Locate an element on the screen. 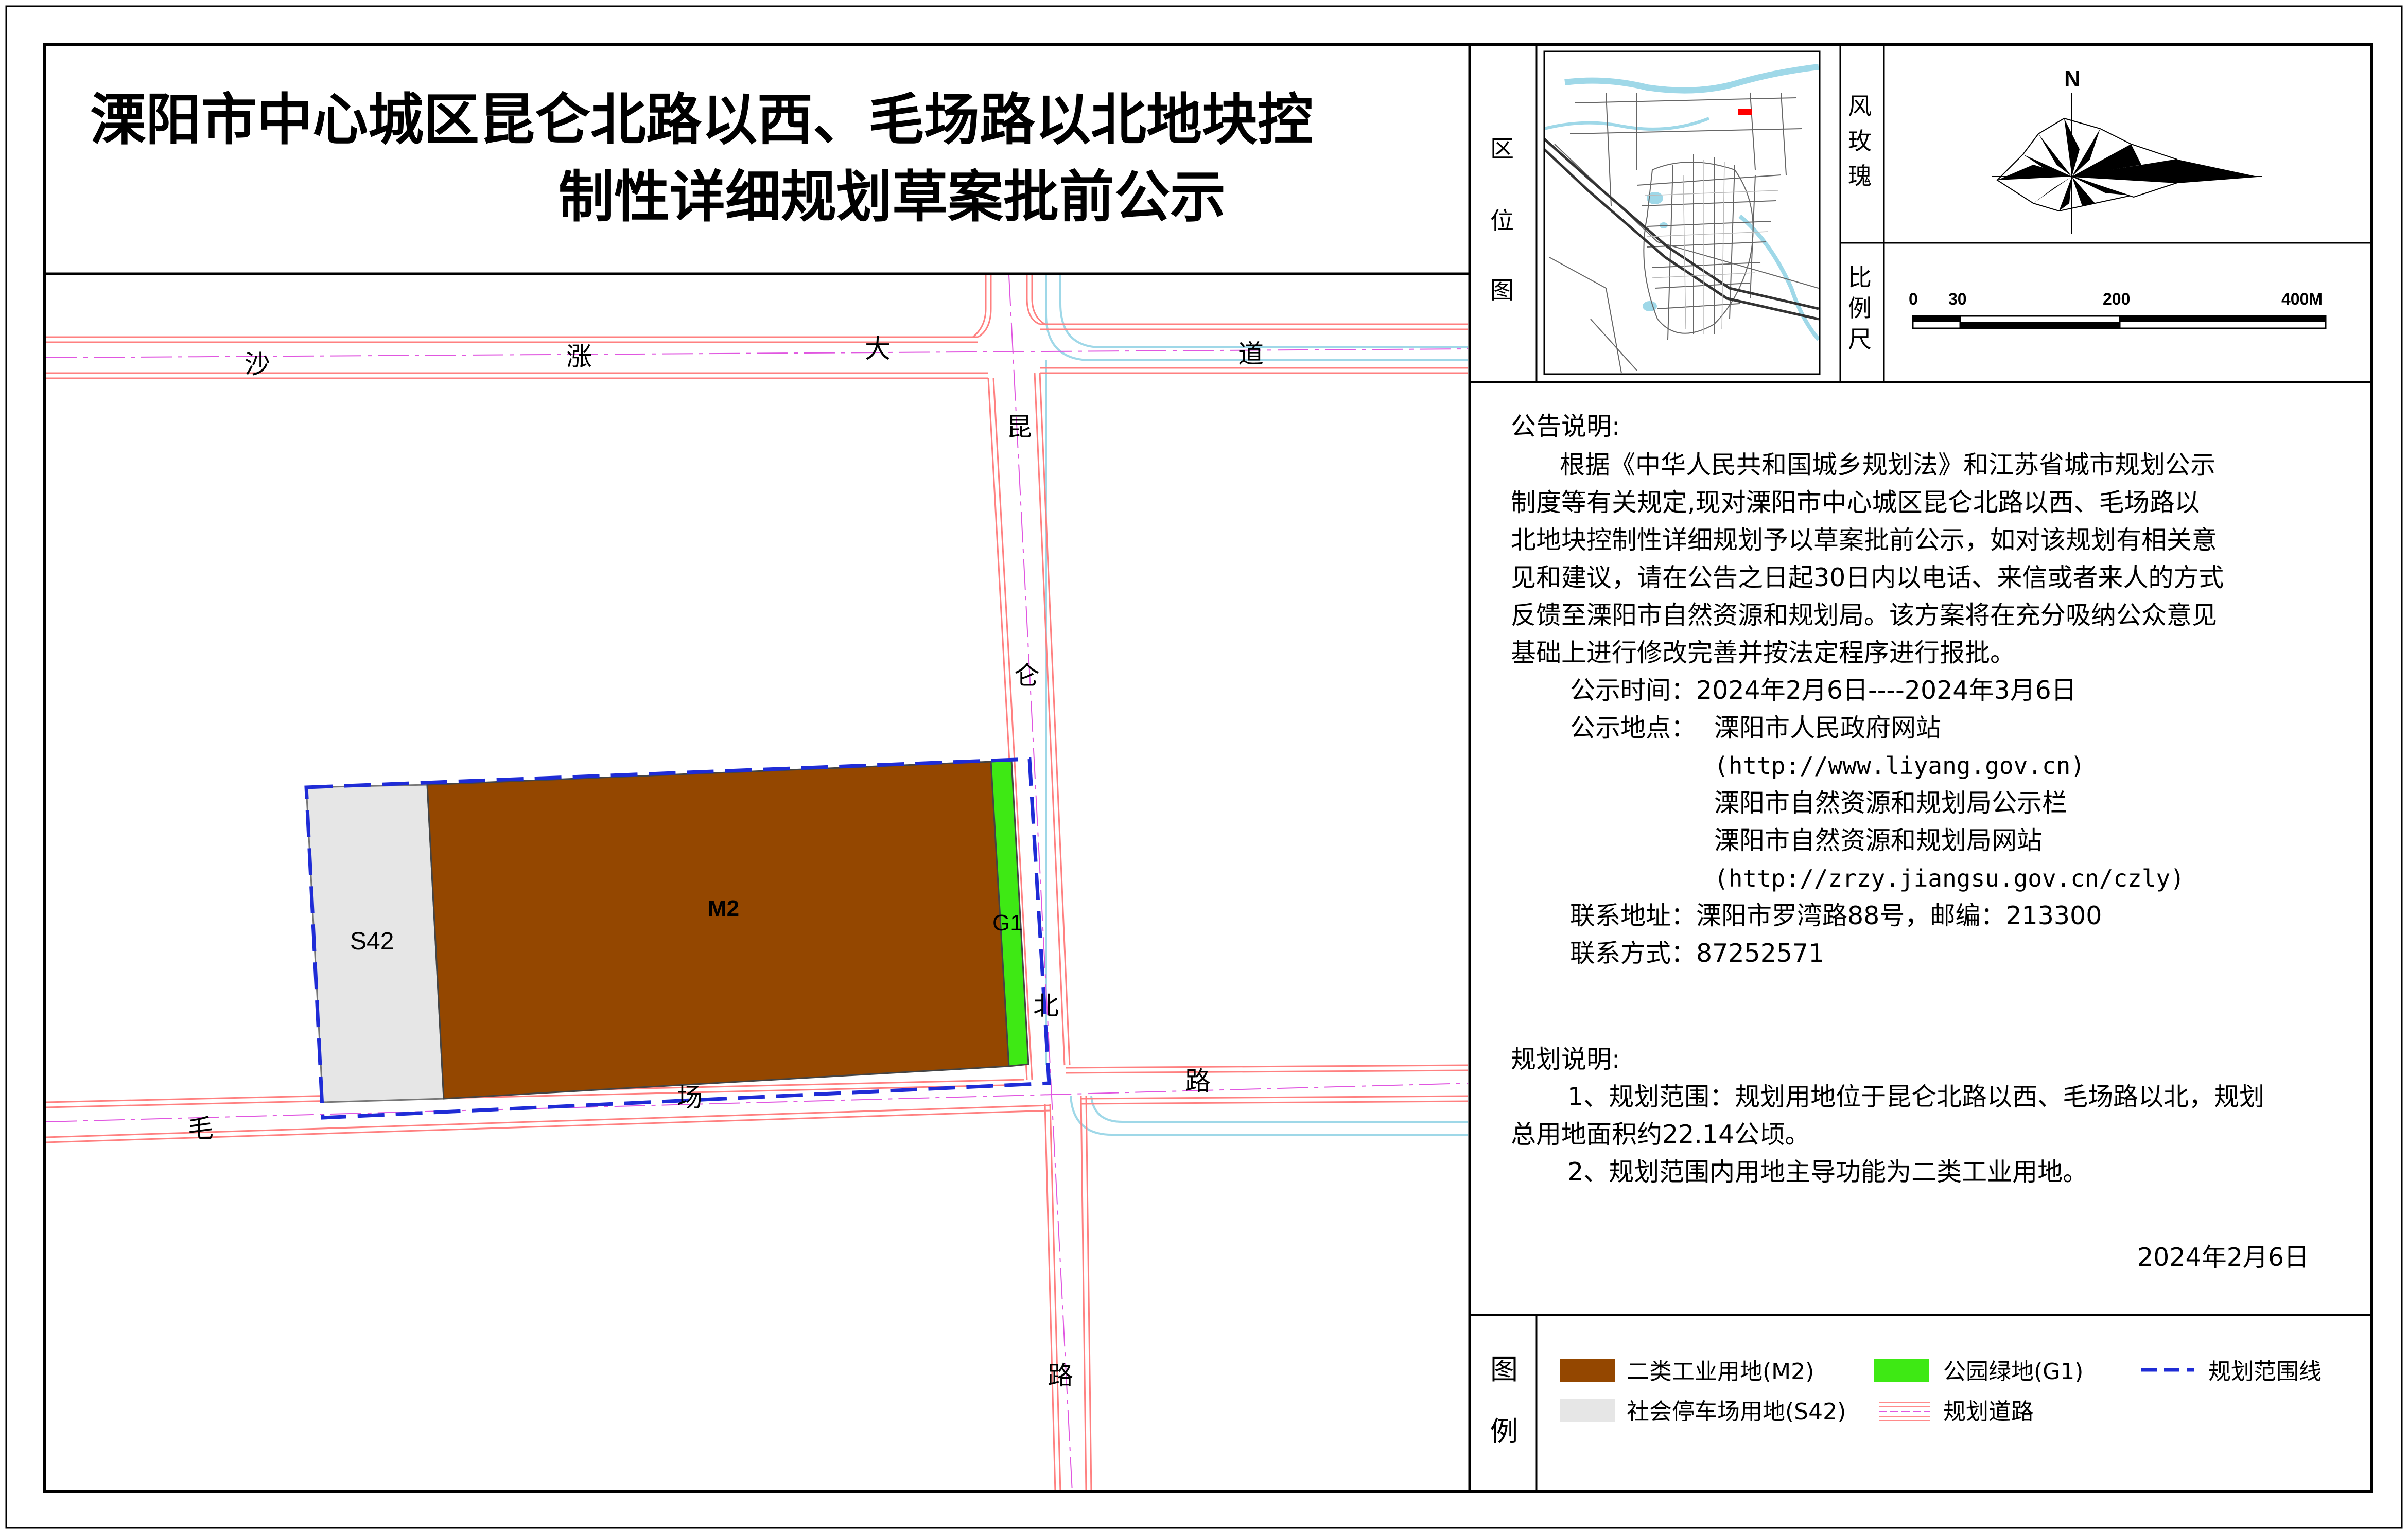 This screenshot has width=2408, height=1534. scale-label-char-2: 例 is located at coordinates (1860, 308).